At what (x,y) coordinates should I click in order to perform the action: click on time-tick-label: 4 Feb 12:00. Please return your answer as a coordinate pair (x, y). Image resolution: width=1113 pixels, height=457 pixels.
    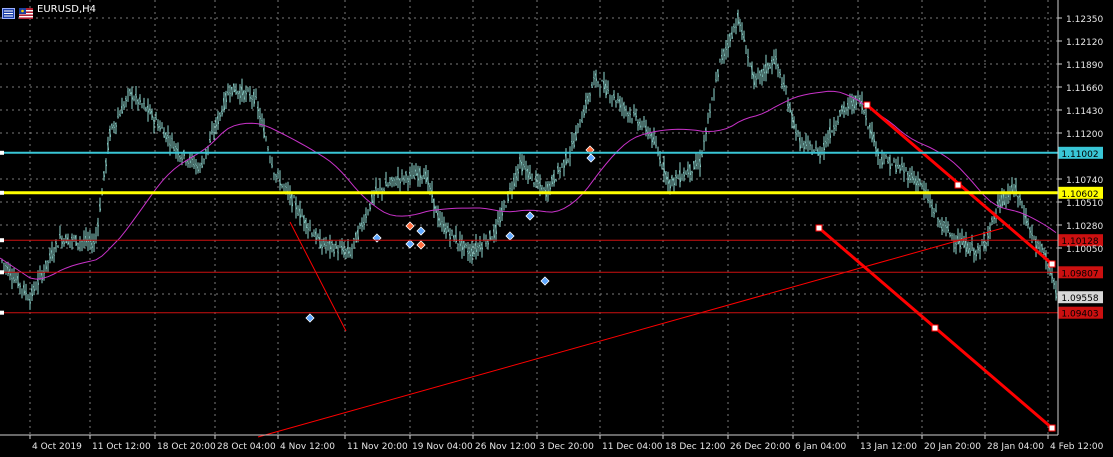
    Looking at the image, I should click on (1077, 447).